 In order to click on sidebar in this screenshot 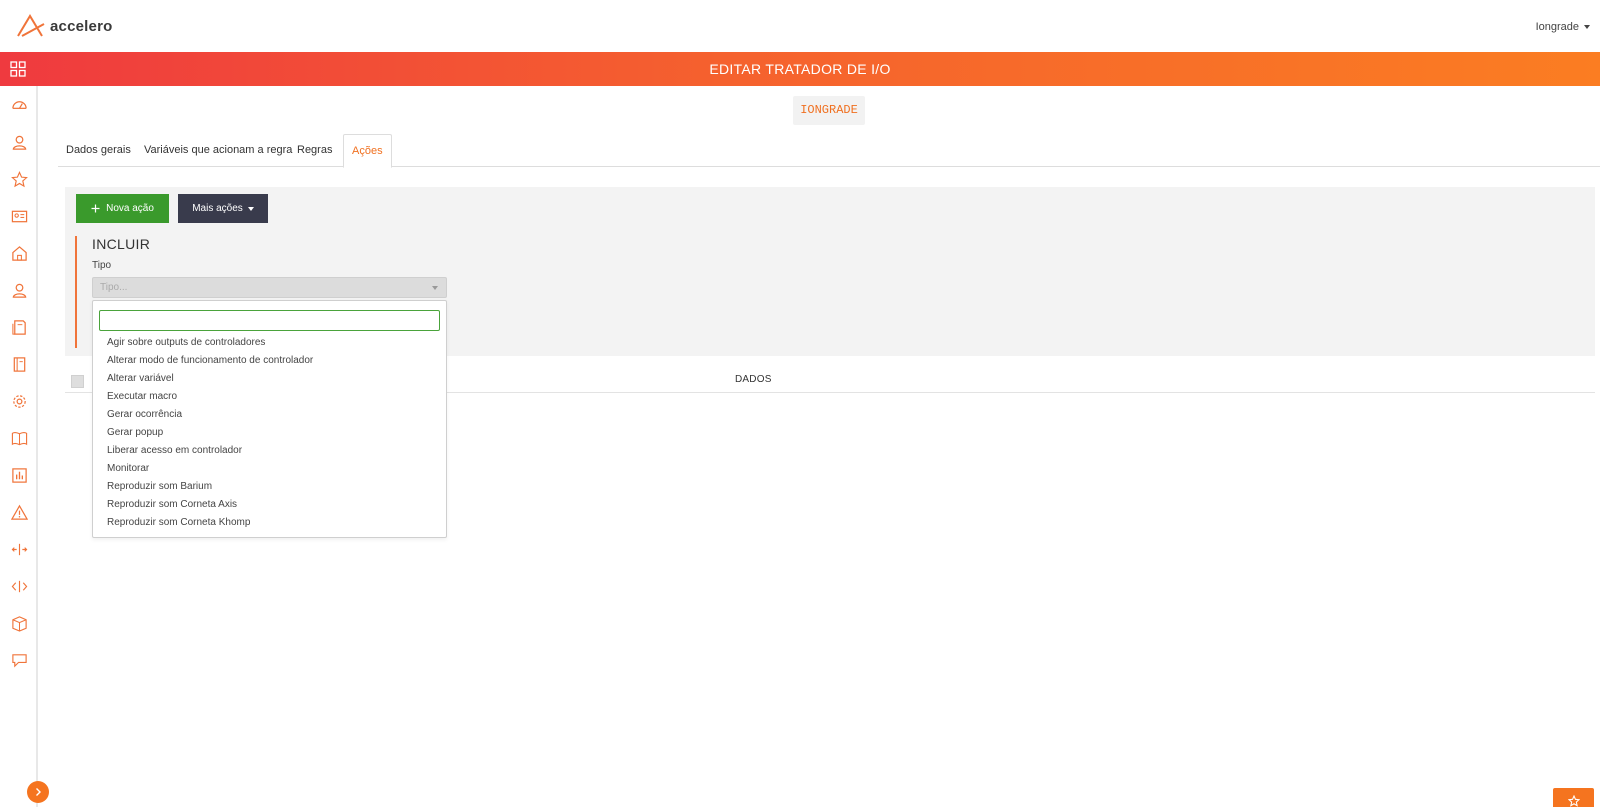, I will do `click(19, 446)`.